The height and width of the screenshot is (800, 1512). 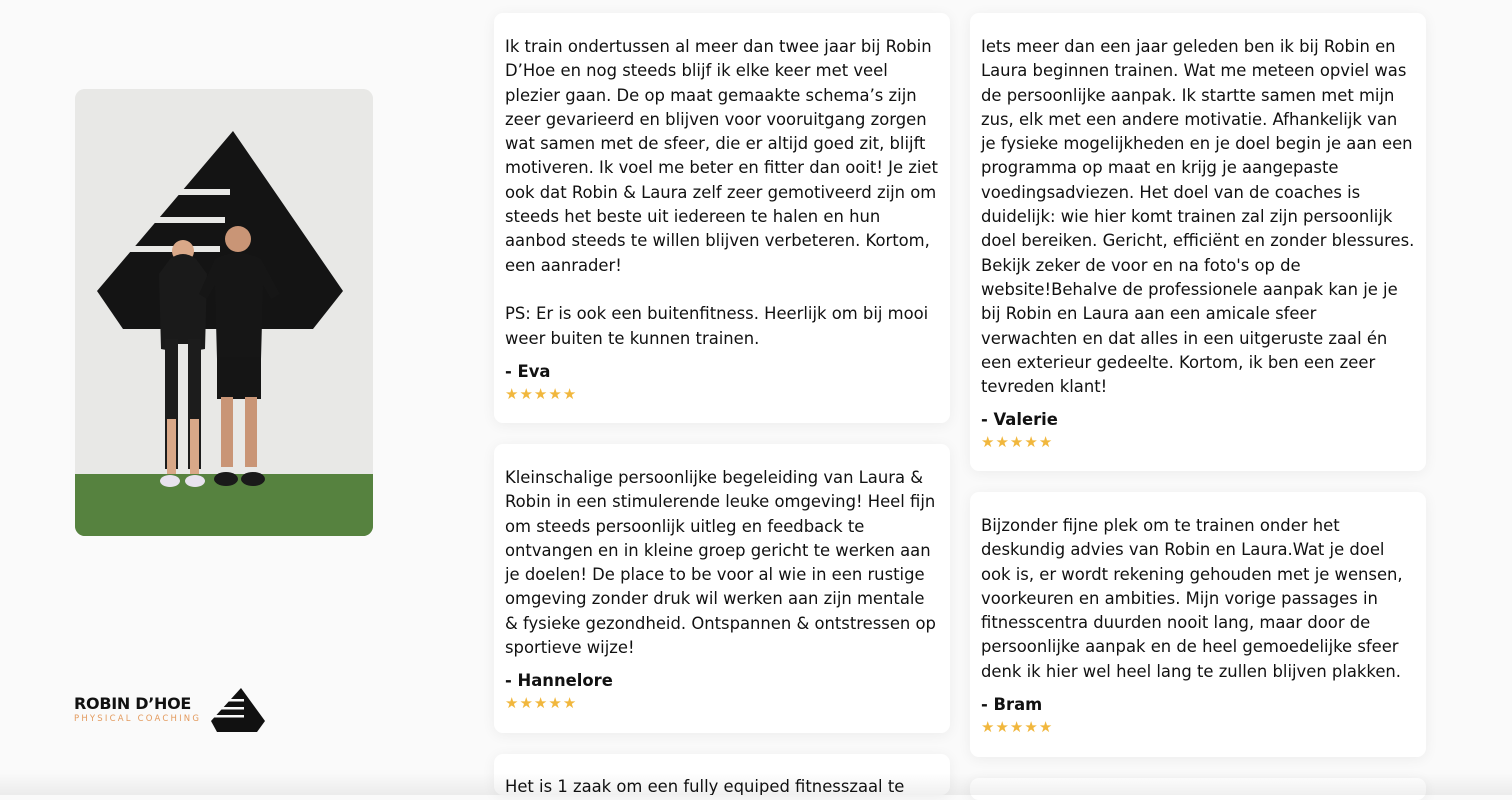 What do you see at coordinates (133, 703) in the screenshot?
I see `brand-name: ROBIN D’HOE` at bounding box center [133, 703].